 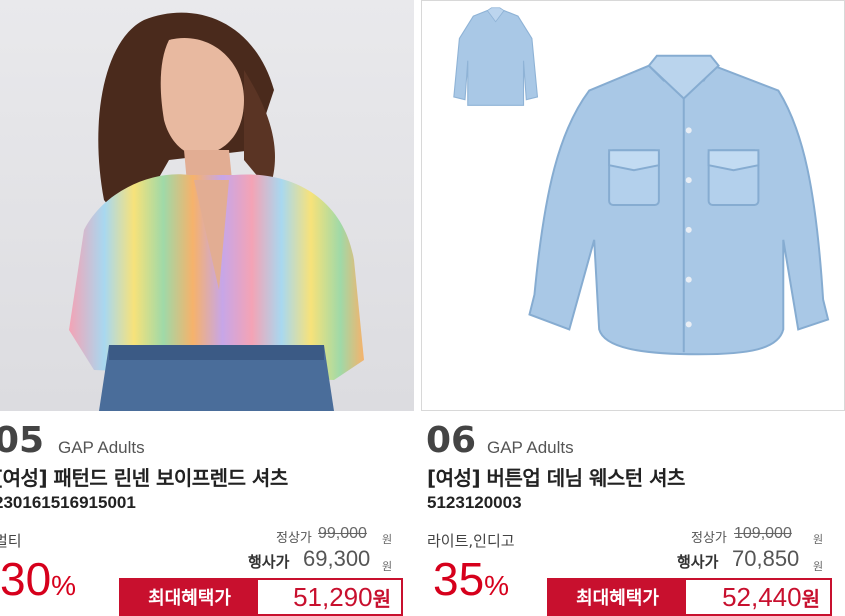 I want to click on max-benefit-price: 51,290원, so click(x=342, y=597).